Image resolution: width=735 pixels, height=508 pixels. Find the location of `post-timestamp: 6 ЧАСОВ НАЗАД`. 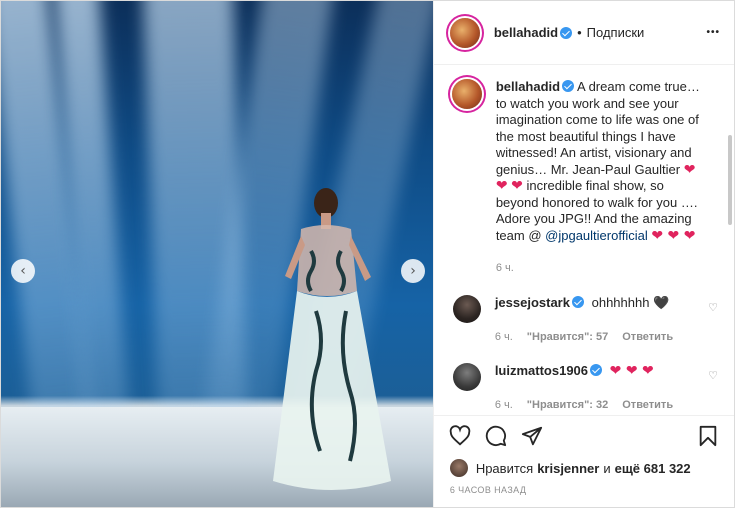

post-timestamp: 6 ЧАСОВ НАЗАД is located at coordinates (584, 494).